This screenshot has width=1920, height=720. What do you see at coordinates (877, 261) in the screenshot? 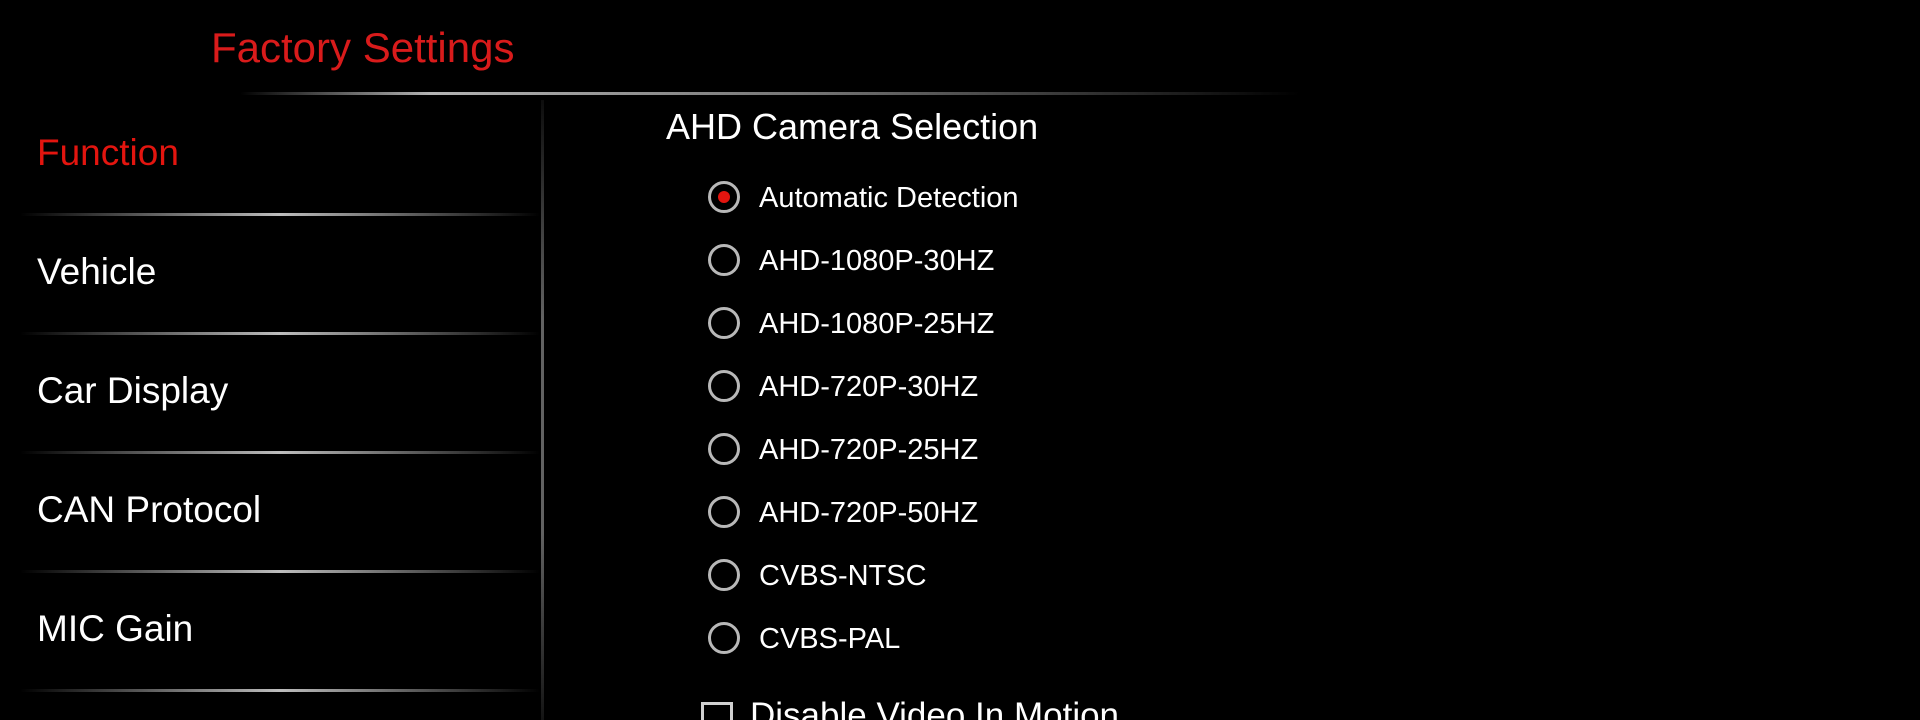
I see `radio-option-label: AHD-1080P-30HZ` at bounding box center [877, 261].